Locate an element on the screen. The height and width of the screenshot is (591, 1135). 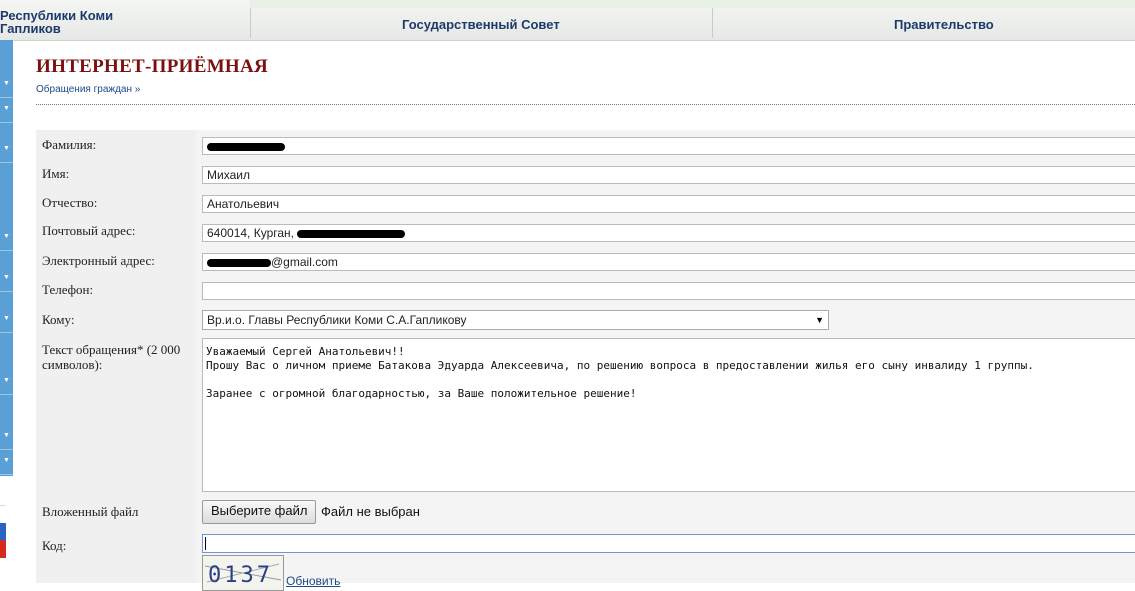
refresh-captcha-link: Обновить is located at coordinates (313, 581).